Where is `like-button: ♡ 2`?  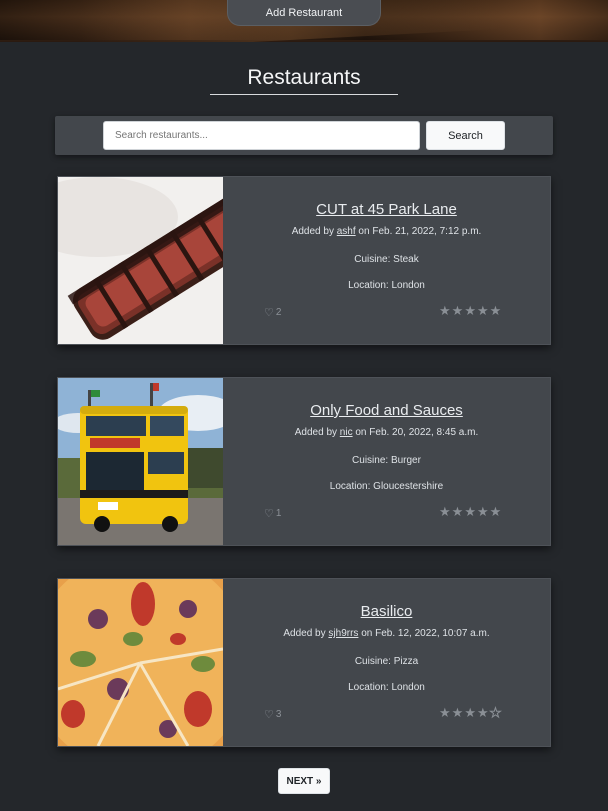
like-button: ♡ 2 is located at coordinates (272, 312).